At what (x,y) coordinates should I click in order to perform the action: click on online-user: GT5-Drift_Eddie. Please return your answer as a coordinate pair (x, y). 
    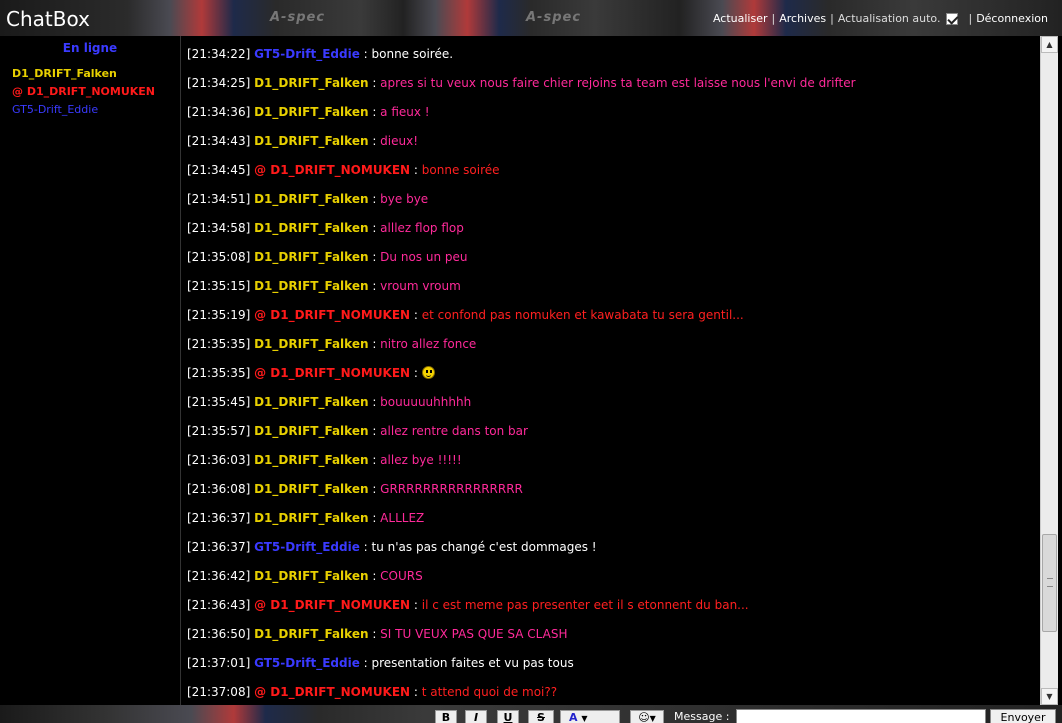
    Looking at the image, I should click on (90, 110).